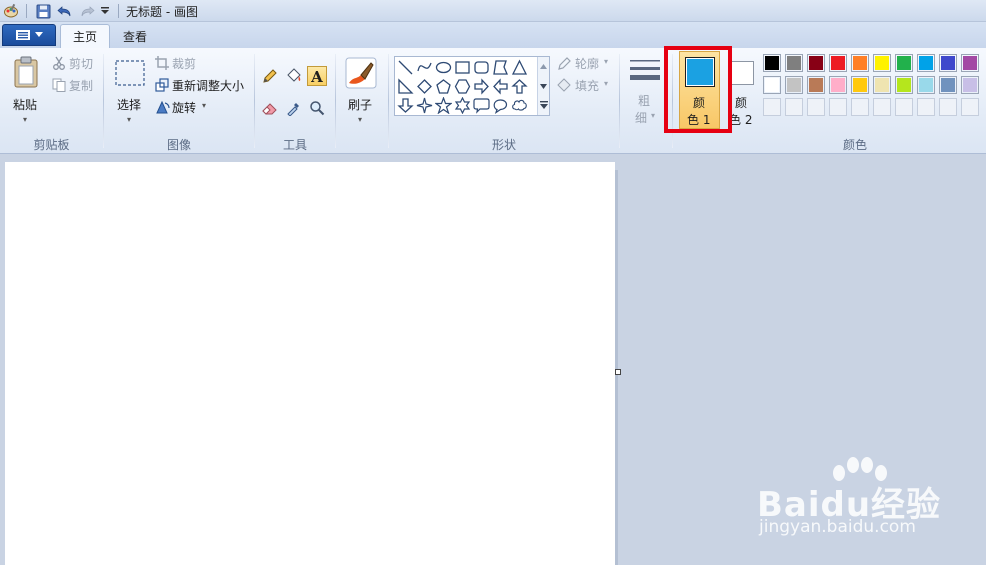  I want to click on six-point-star-shape, so click(462, 105).